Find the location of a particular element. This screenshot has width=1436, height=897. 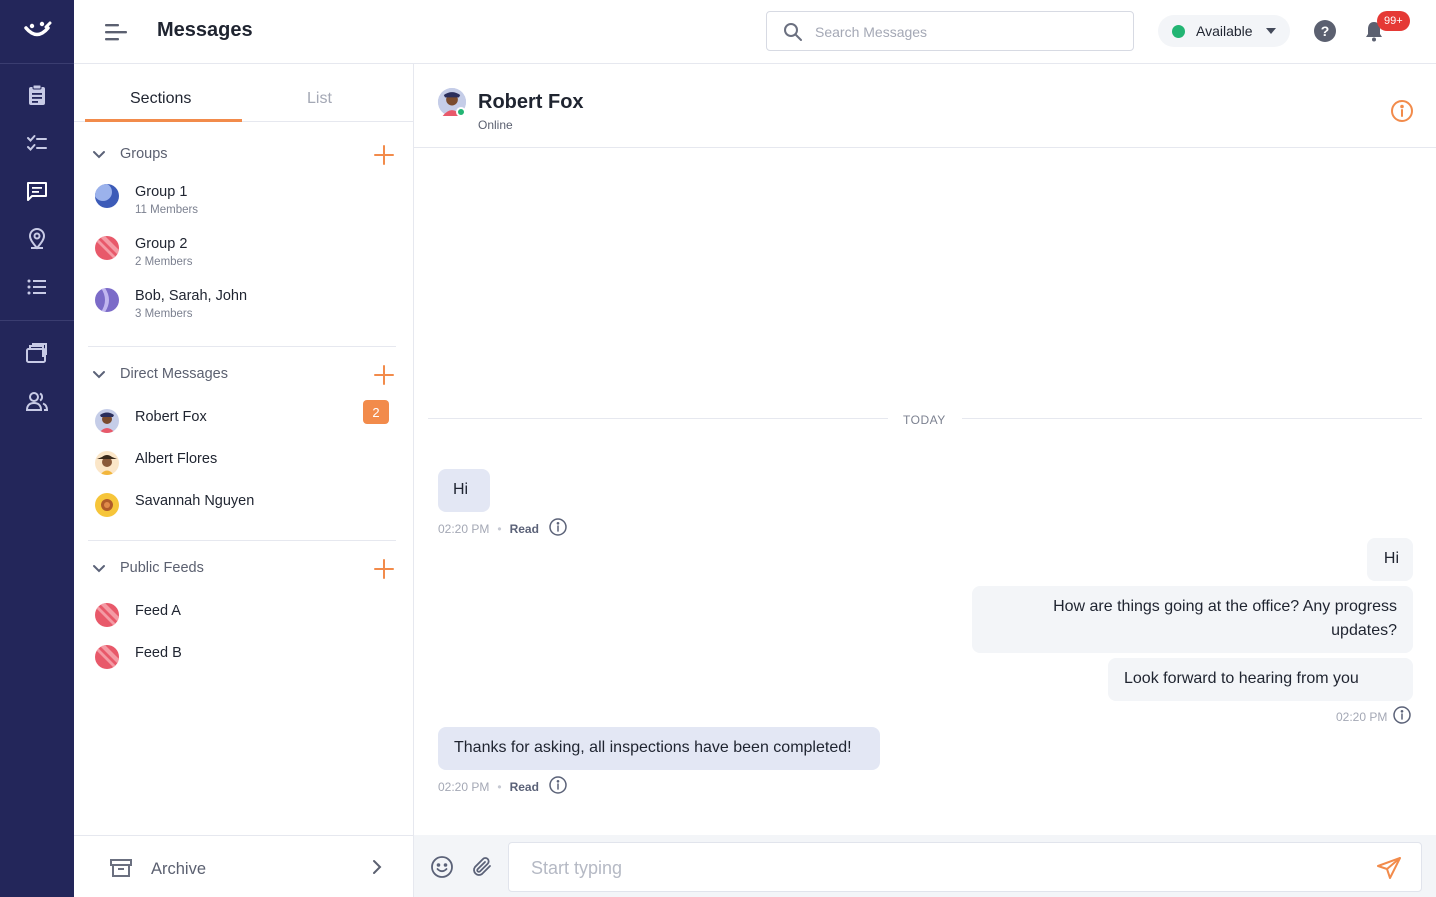

notification-count-badge: 99+ is located at coordinates (1393, 21).